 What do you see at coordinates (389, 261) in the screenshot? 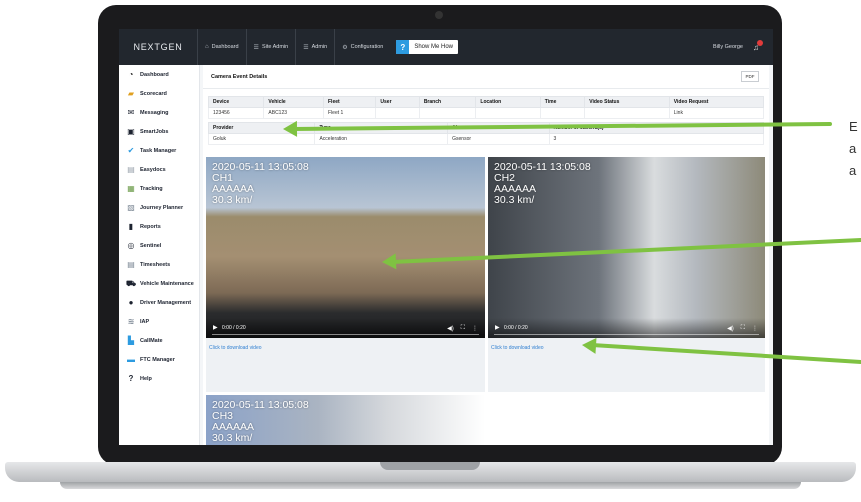
I see `arrow-to-video-ch1-head` at bounding box center [389, 261].